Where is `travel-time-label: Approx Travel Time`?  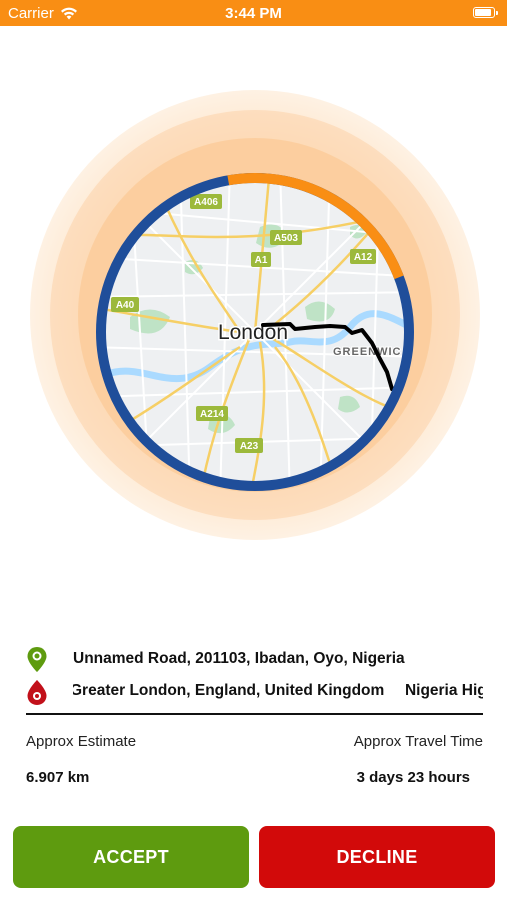 travel-time-label: Approx Travel Time is located at coordinates (418, 741).